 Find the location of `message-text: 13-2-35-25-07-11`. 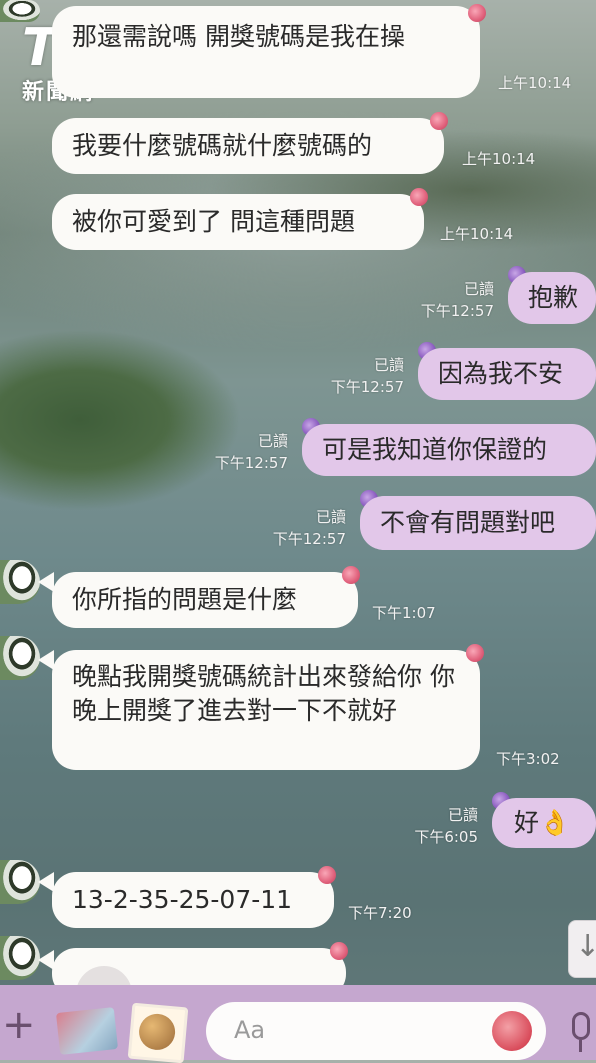

message-text: 13-2-35-25-07-11 is located at coordinates (182, 899).